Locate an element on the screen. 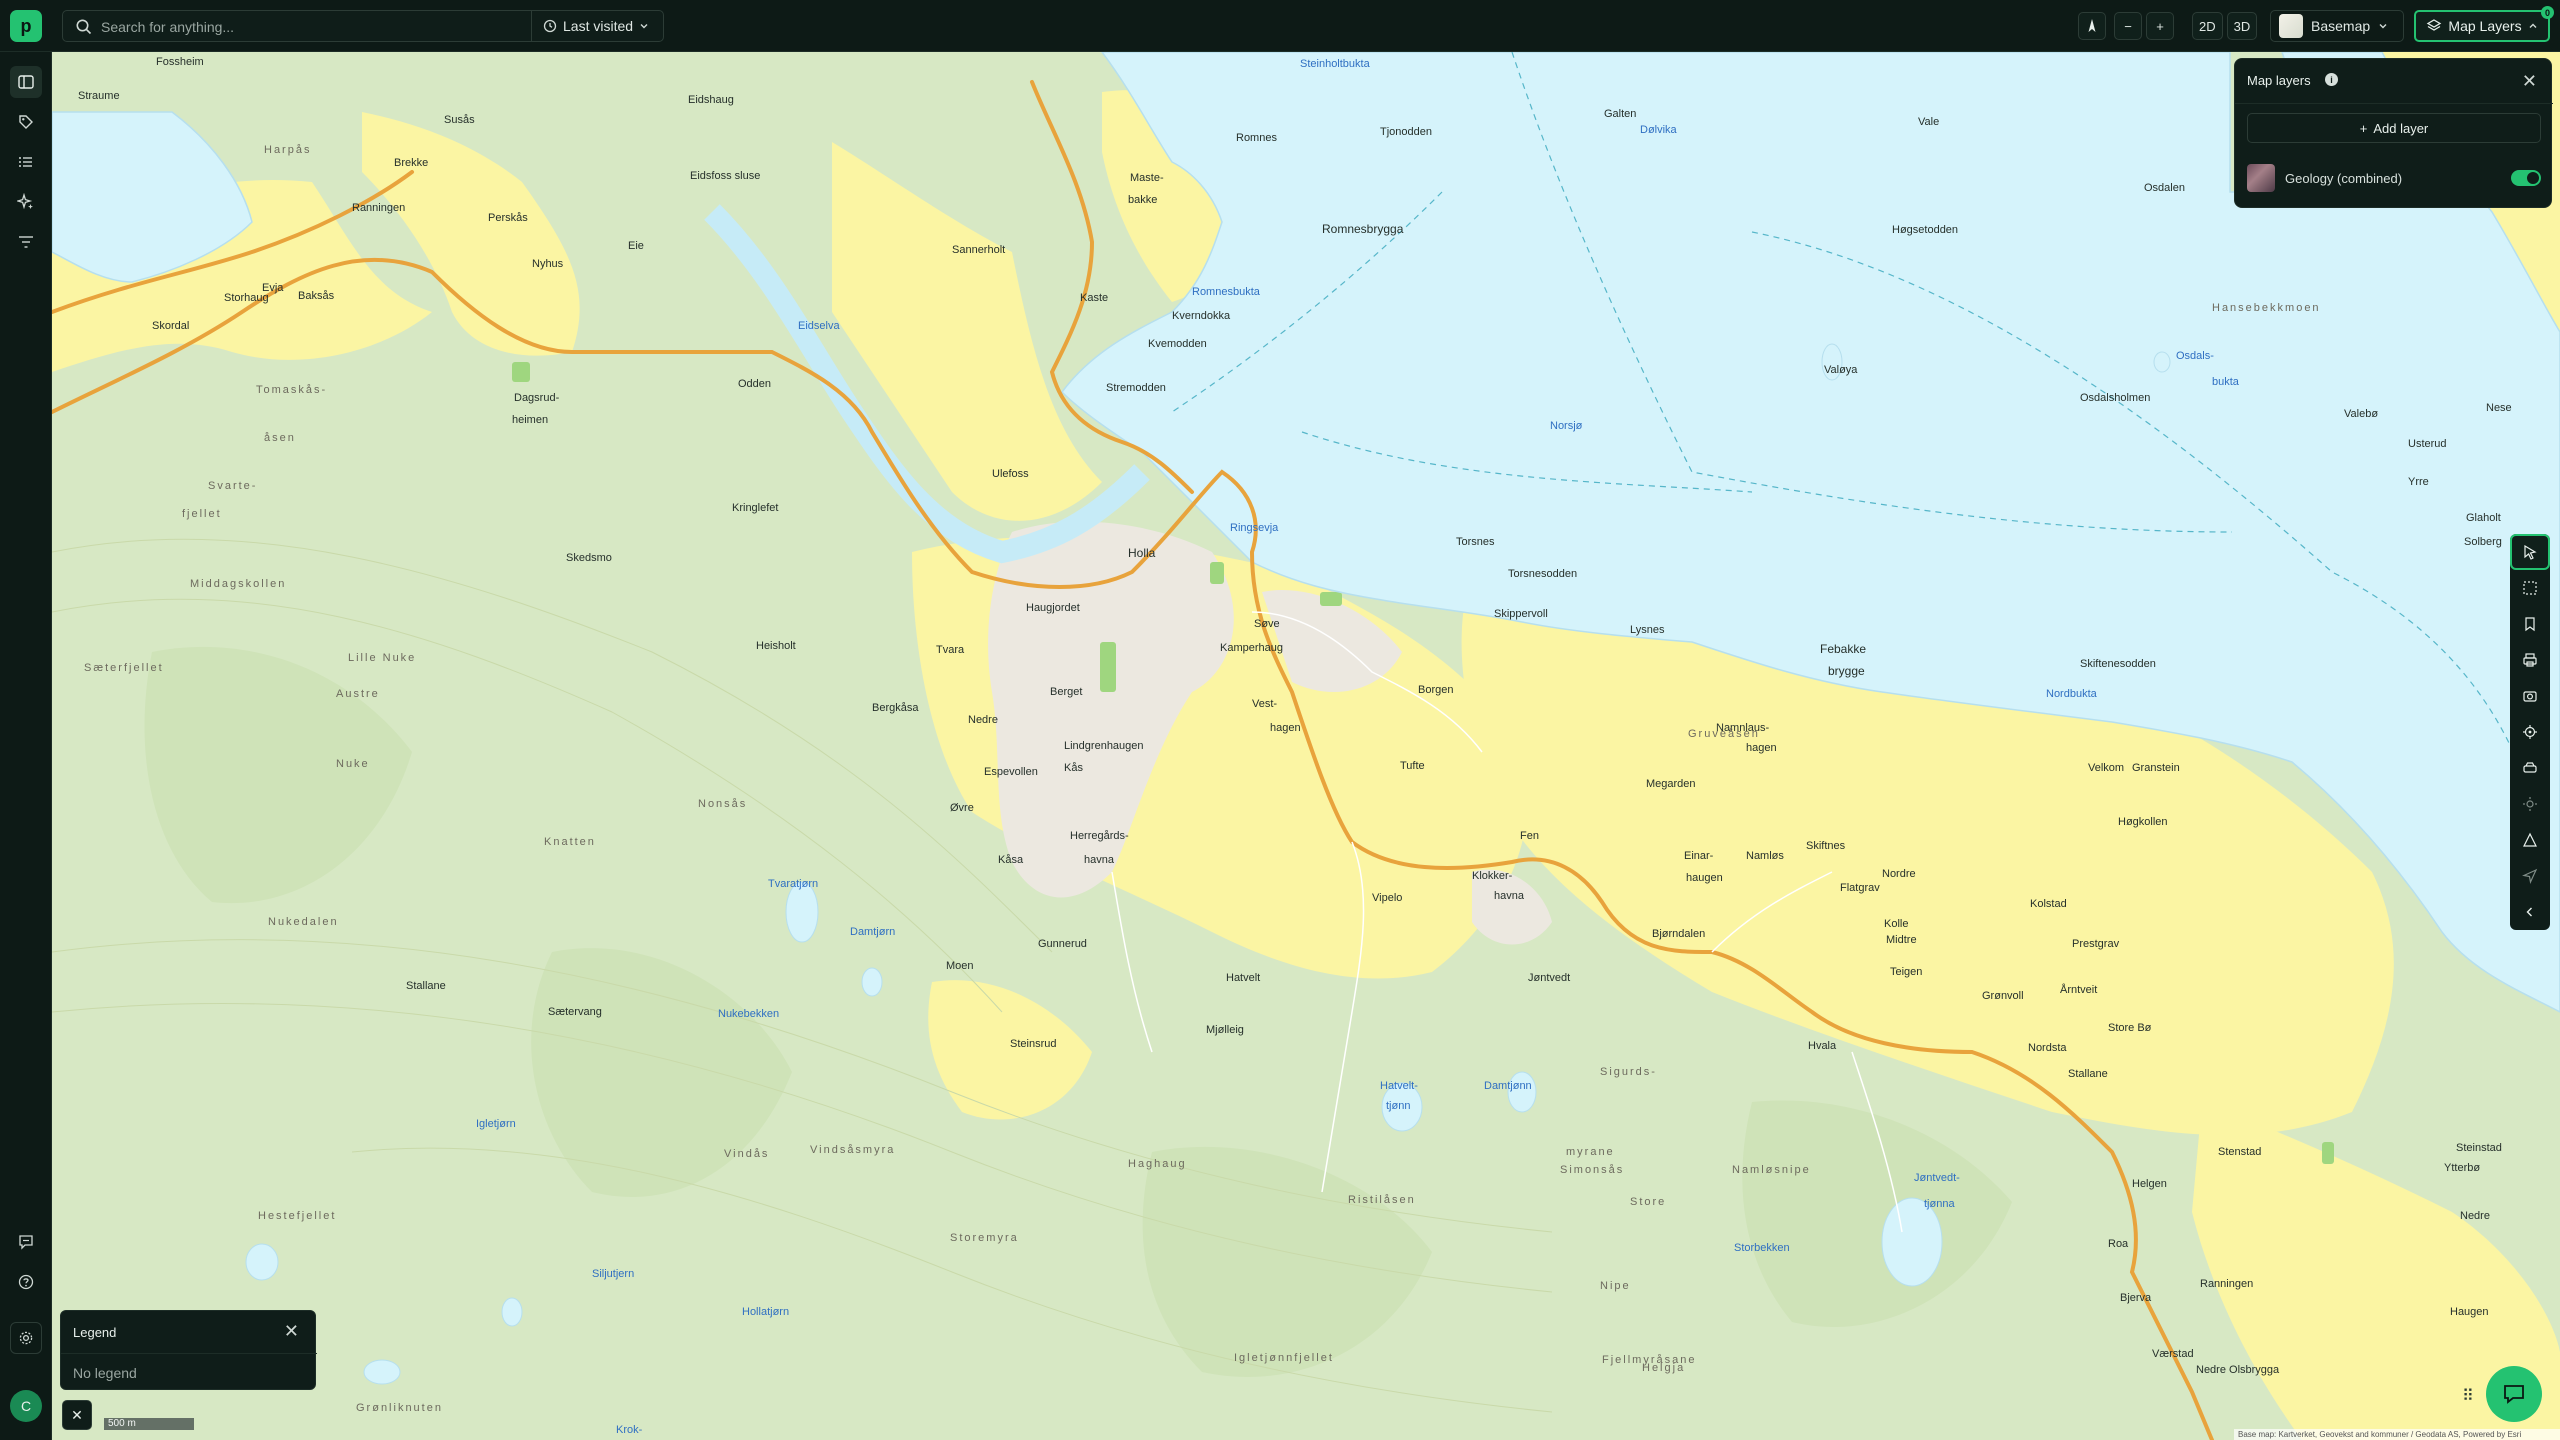 Image resolution: width=2560 pixels, height=1440 pixels. place-label: Febakke is located at coordinates (1843, 649).